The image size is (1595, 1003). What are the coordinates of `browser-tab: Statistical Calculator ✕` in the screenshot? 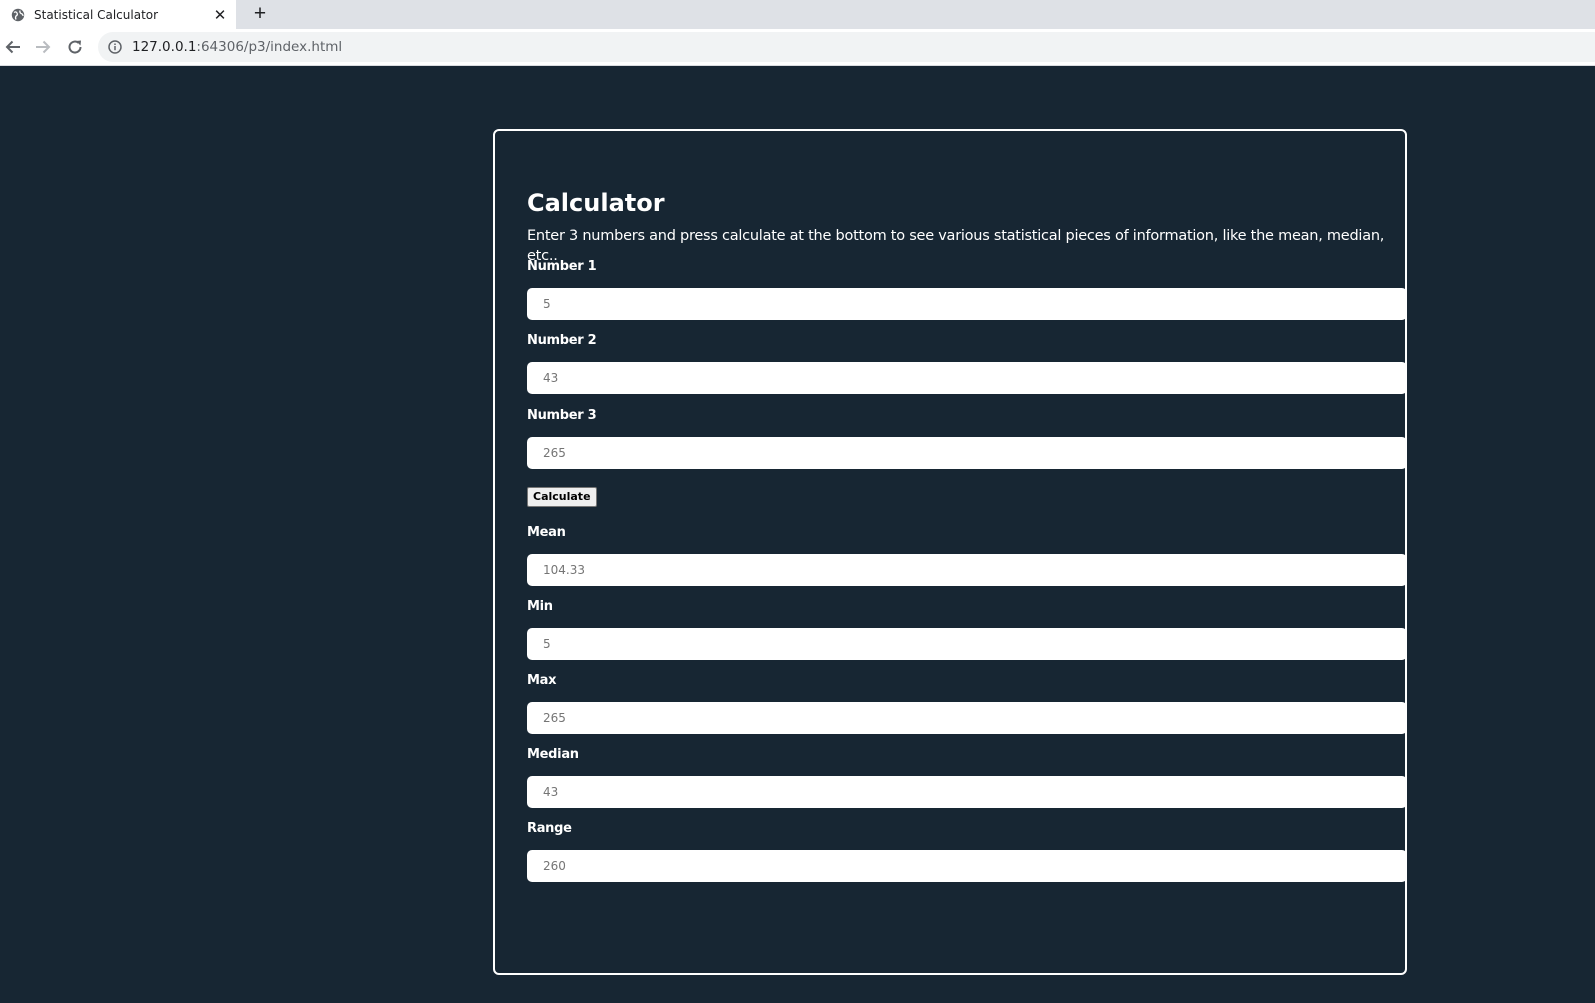 It's located at (118, 14).